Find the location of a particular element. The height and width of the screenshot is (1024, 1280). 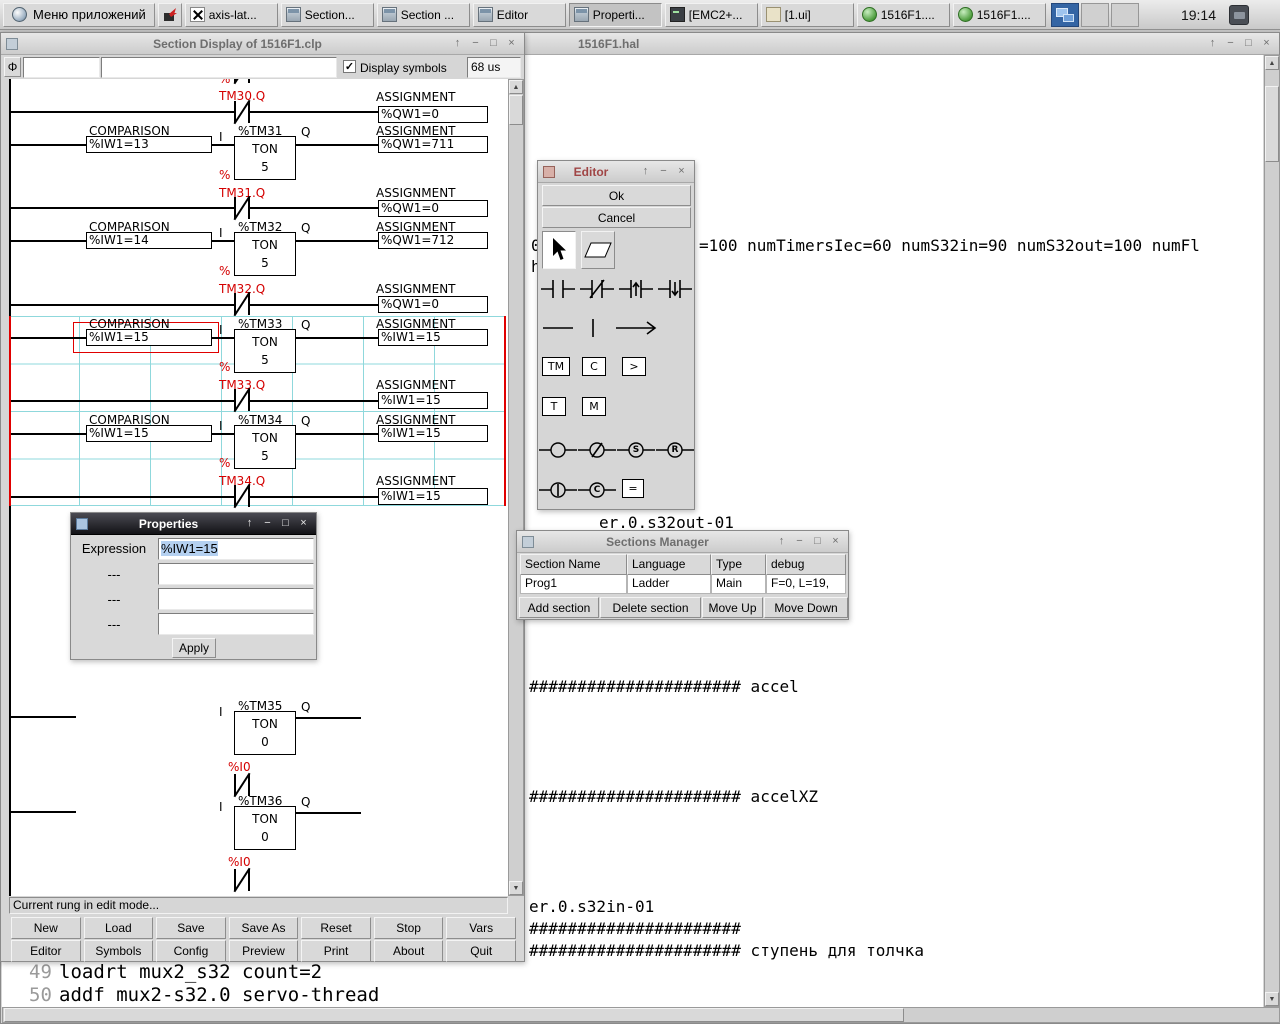

move-up-button: Move Up is located at coordinates (732, 607).